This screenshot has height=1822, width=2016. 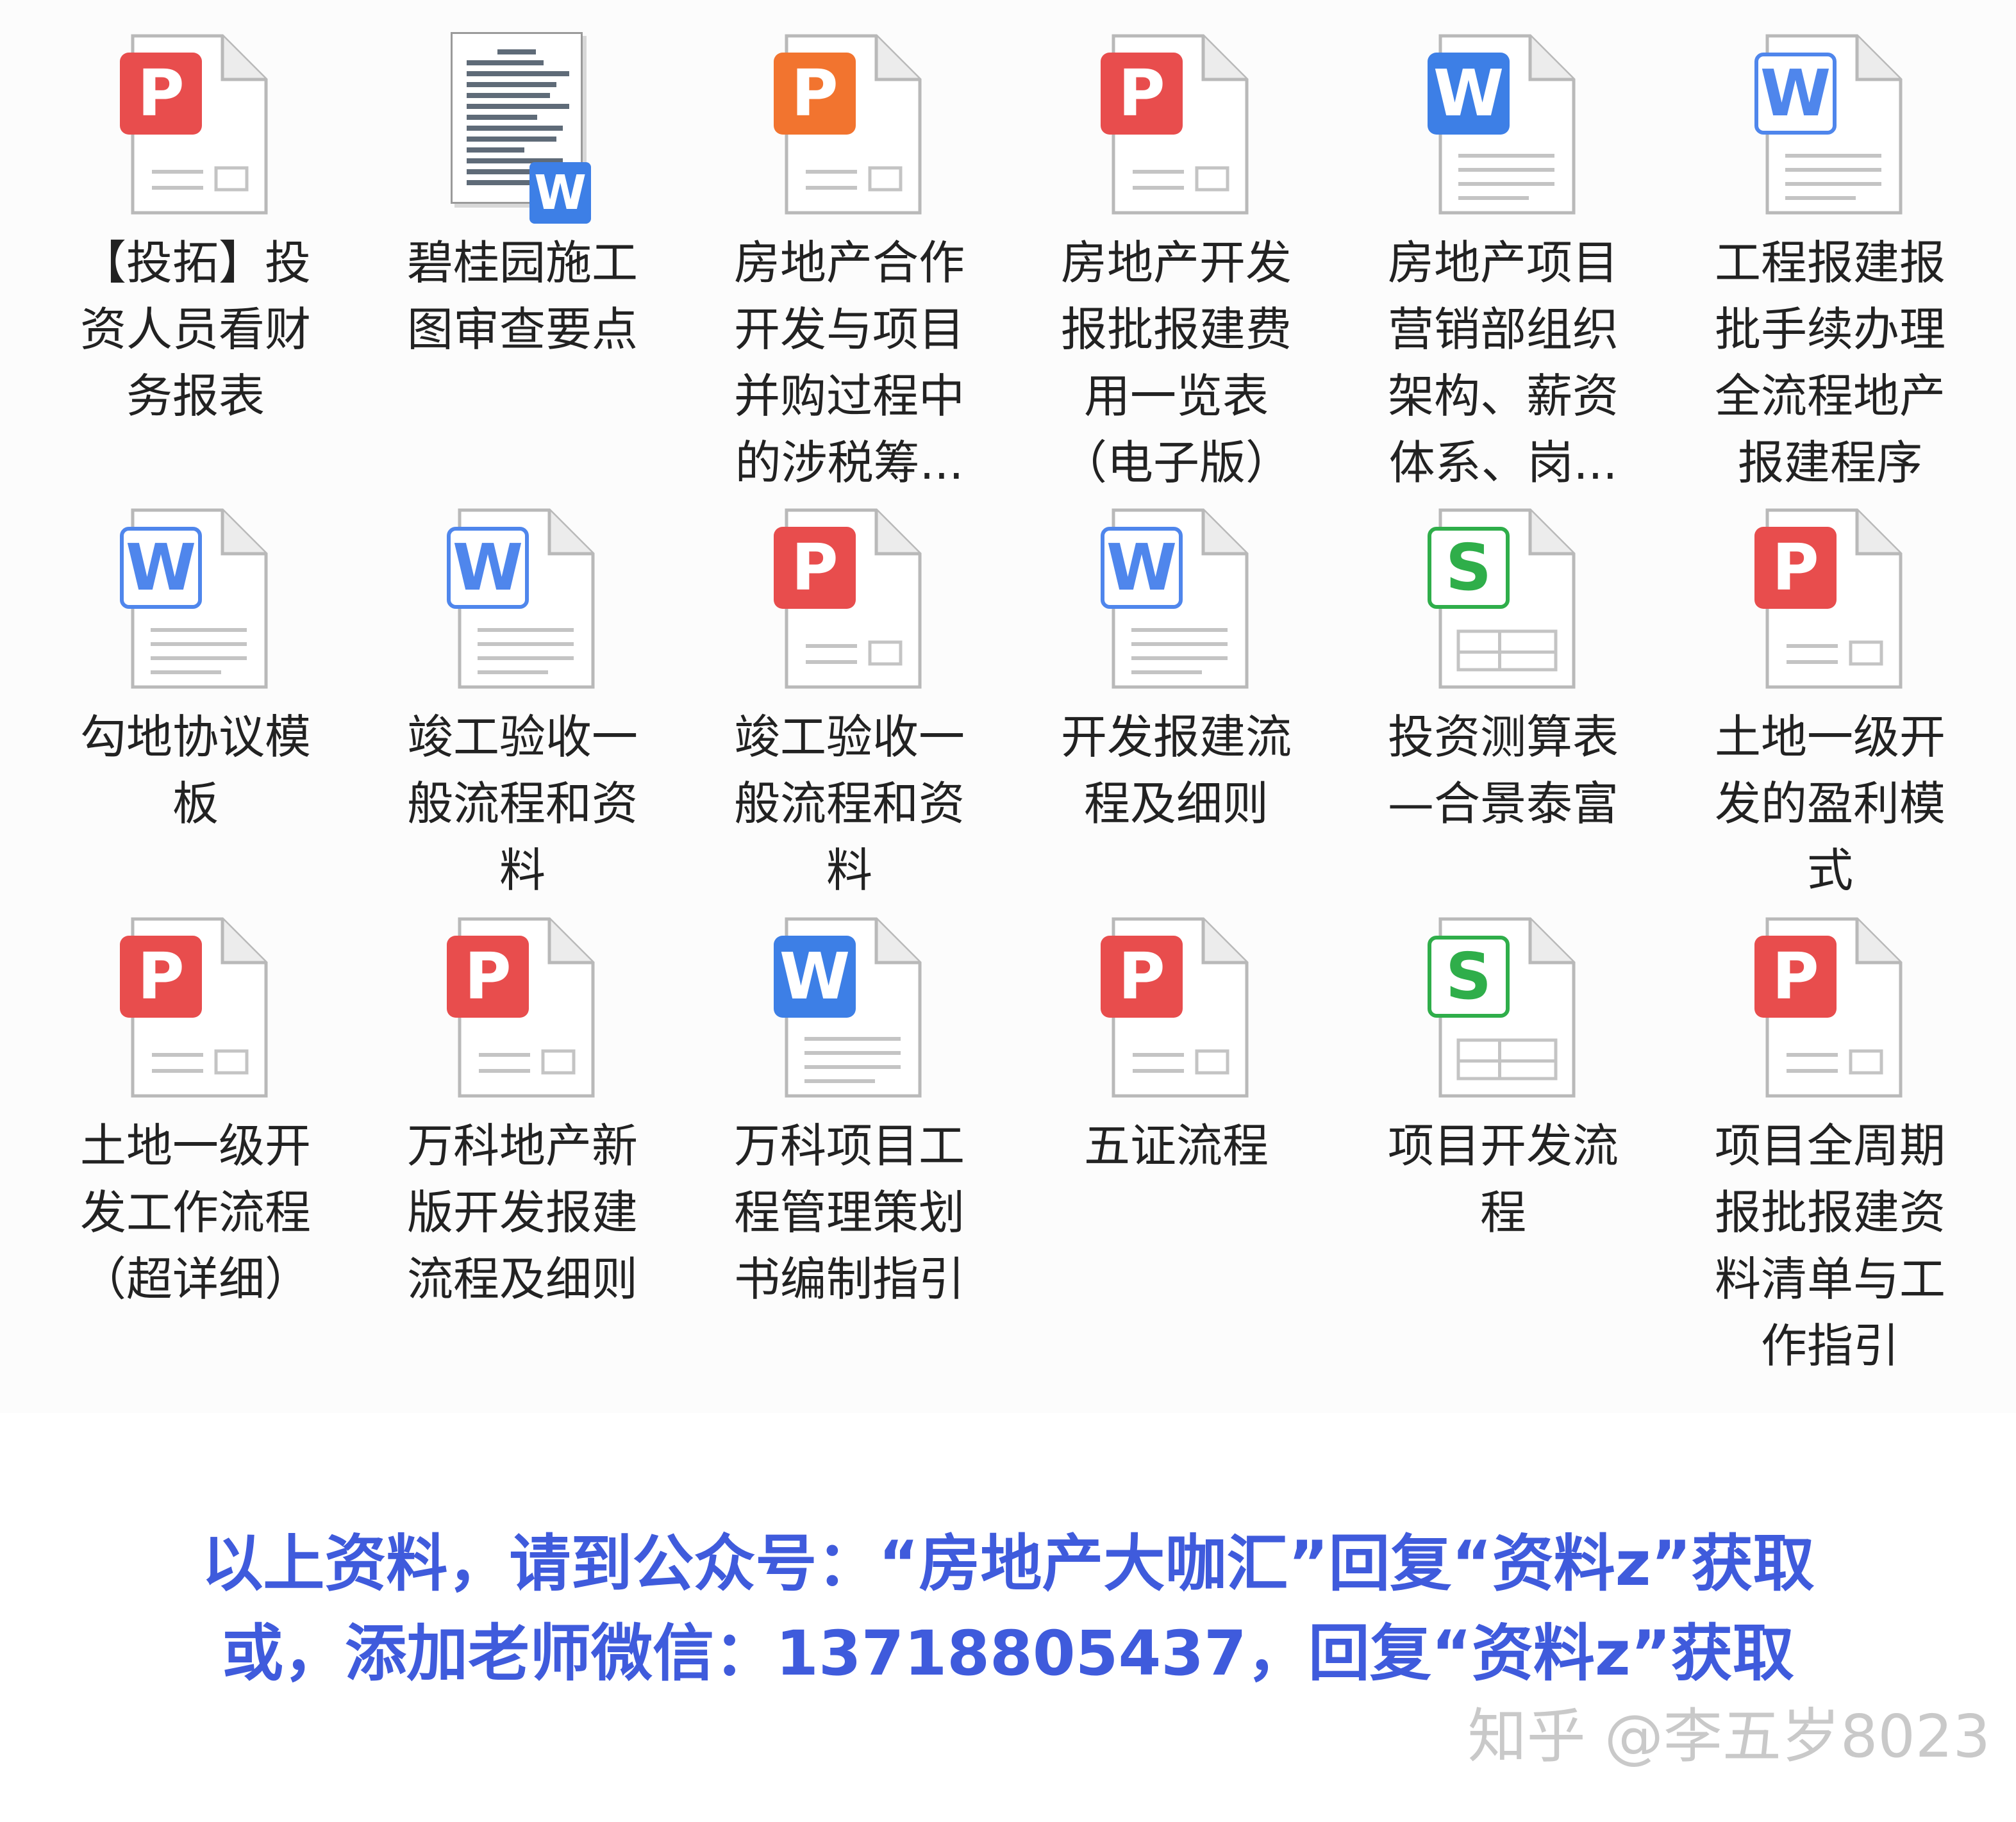 I want to click on footer-line-1: 以上资料，请到公众号：“房地产大咖汇”回复“资料z”获取, so click(x=1008, y=1564).